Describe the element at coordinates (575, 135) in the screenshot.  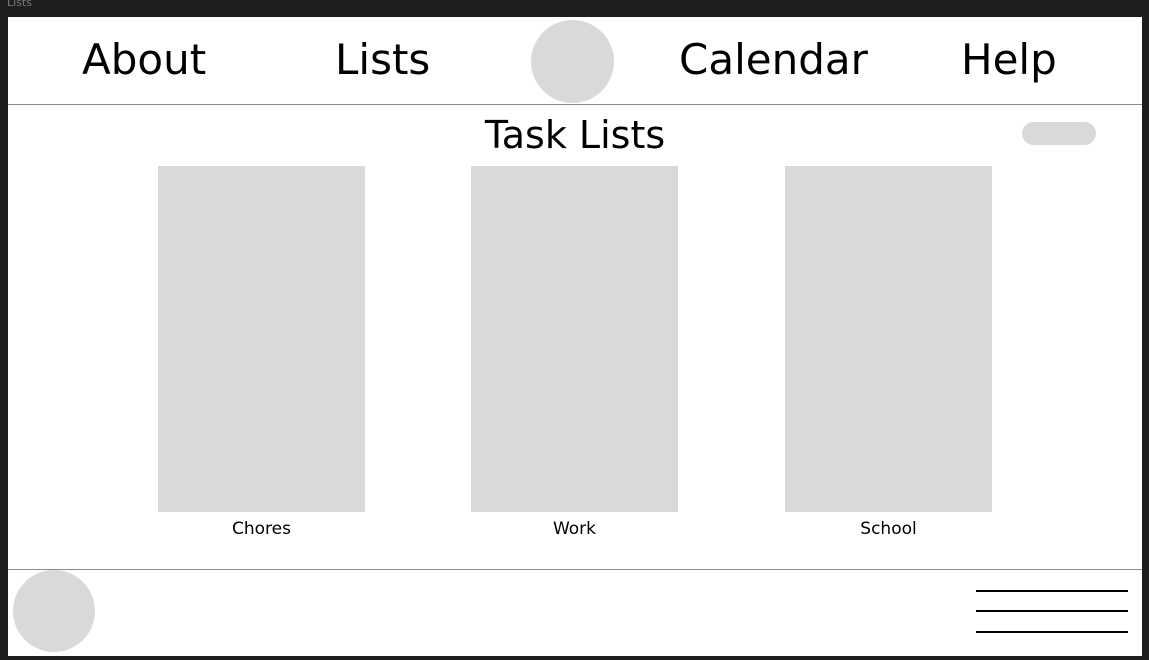
I see `page-title: Task Lists` at that location.